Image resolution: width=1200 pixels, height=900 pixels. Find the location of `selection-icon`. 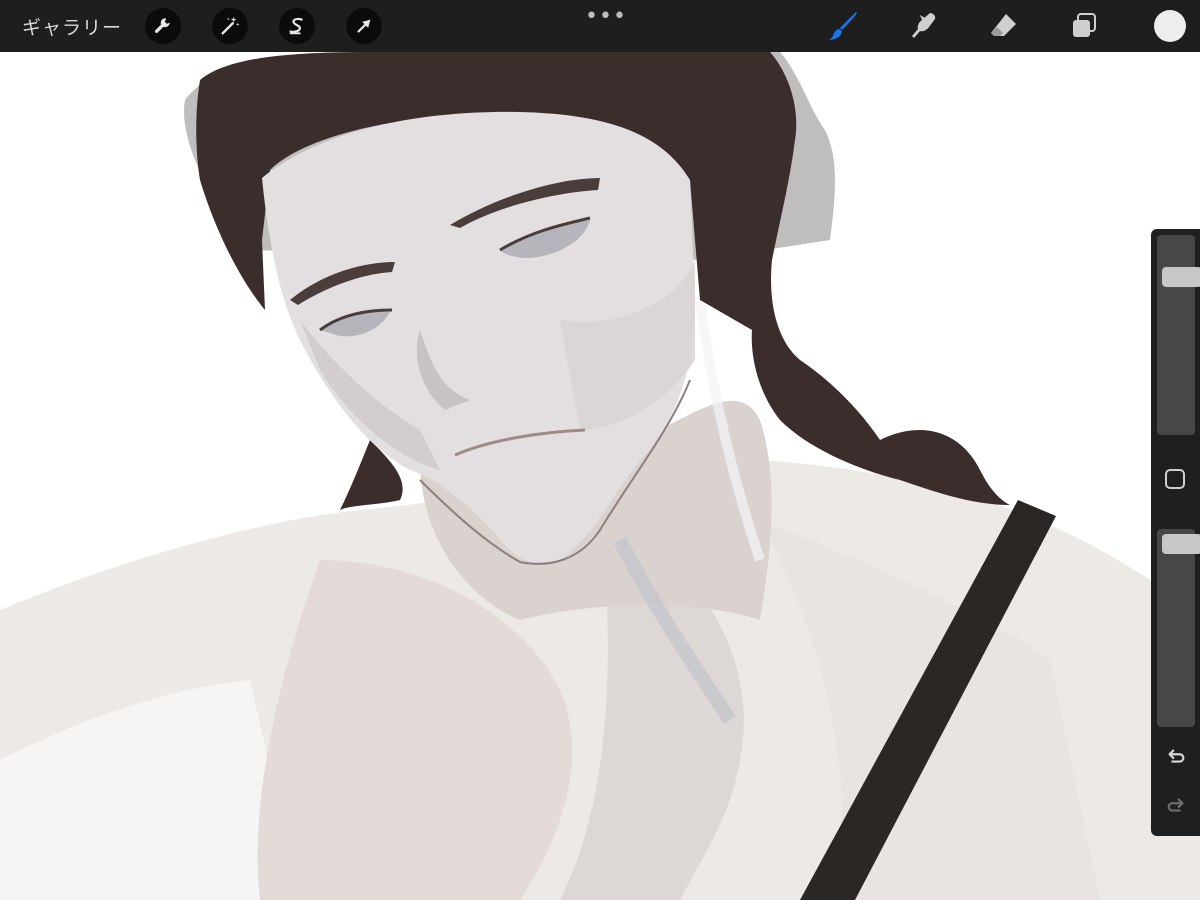

selection-icon is located at coordinates (296, 26).